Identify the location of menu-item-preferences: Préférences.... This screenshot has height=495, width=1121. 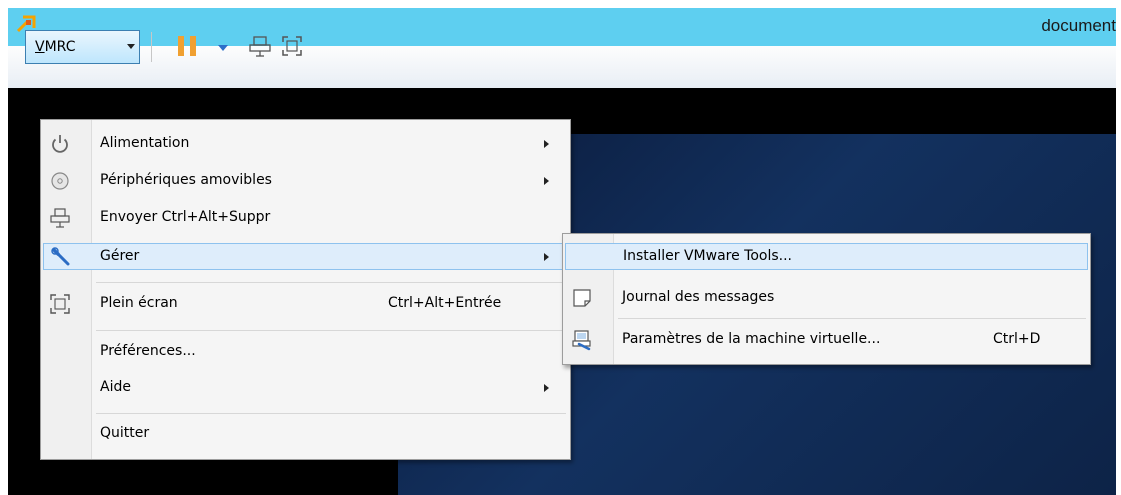
(305, 352).